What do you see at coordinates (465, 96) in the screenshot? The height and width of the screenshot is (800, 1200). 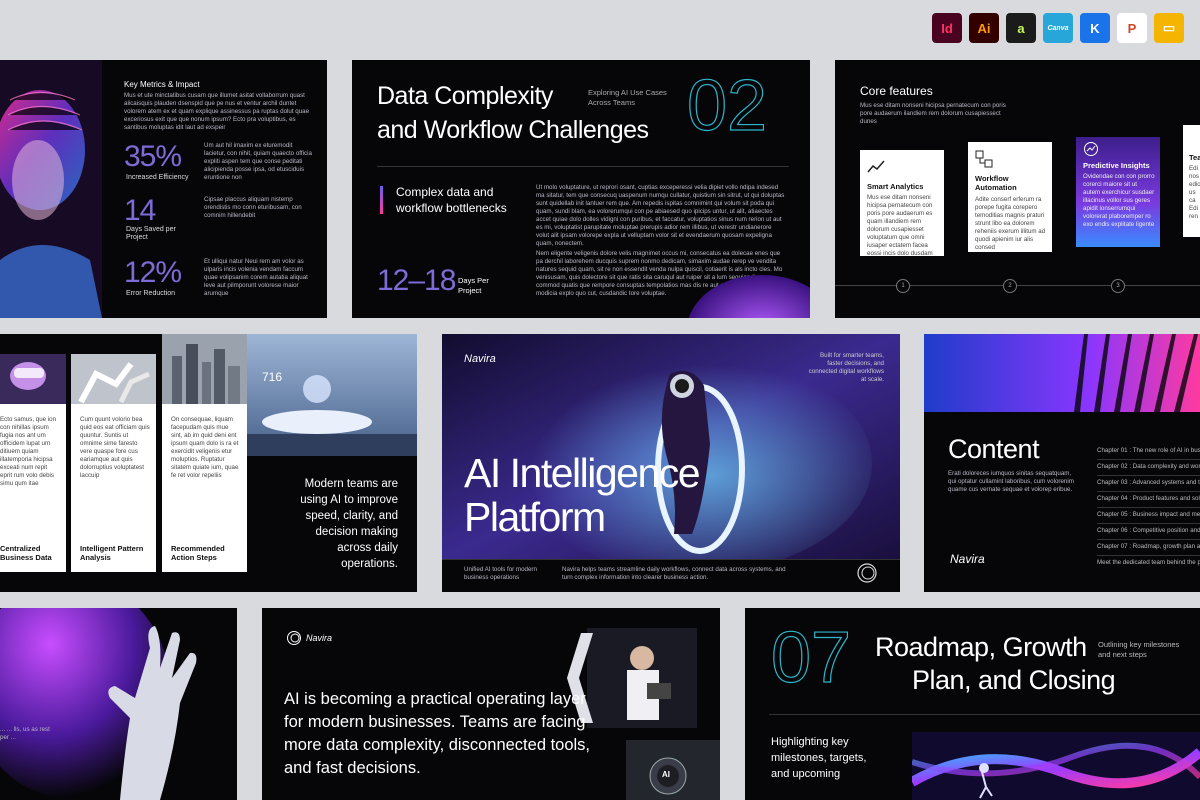 I see `slide2-title-line1: Data Complexity` at bounding box center [465, 96].